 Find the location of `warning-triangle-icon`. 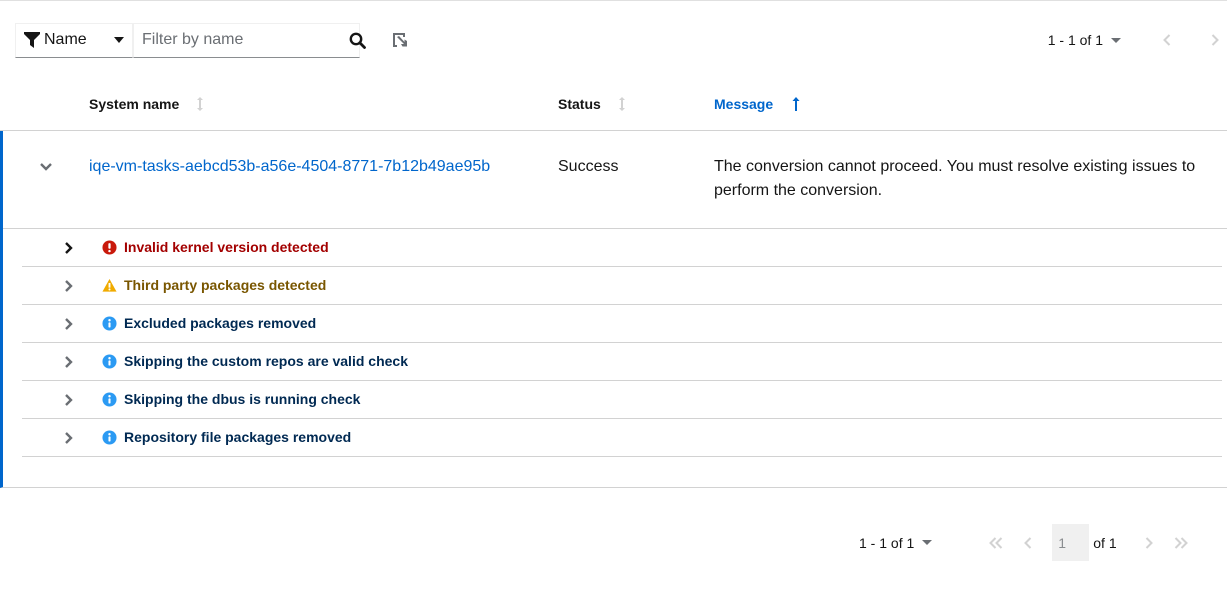

warning-triangle-icon is located at coordinates (109, 285).